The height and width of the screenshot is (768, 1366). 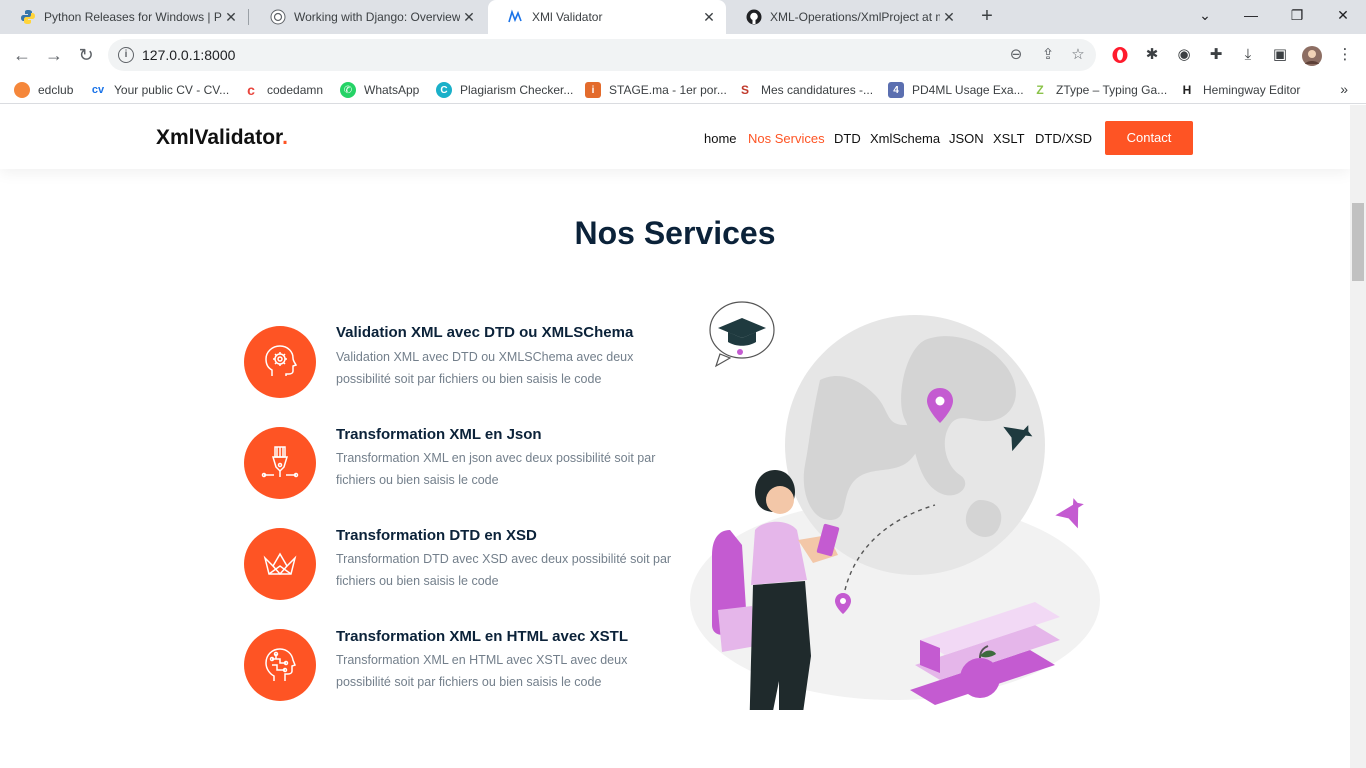 What do you see at coordinates (1343, 17) in the screenshot?
I see `close-window-icon: ✕` at bounding box center [1343, 17].